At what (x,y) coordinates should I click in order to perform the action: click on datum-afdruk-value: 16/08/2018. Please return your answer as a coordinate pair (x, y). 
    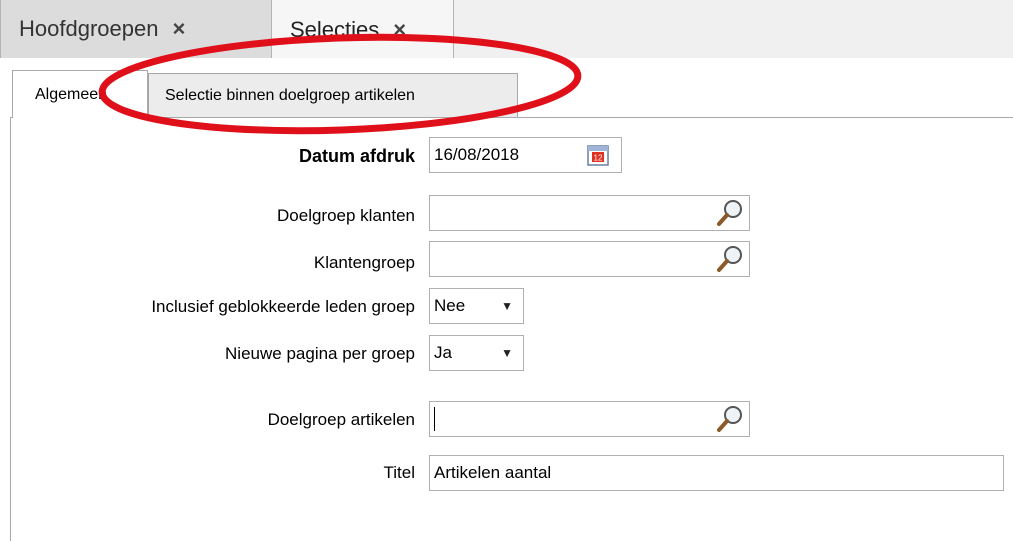
    Looking at the image, I should click on (477, 154).